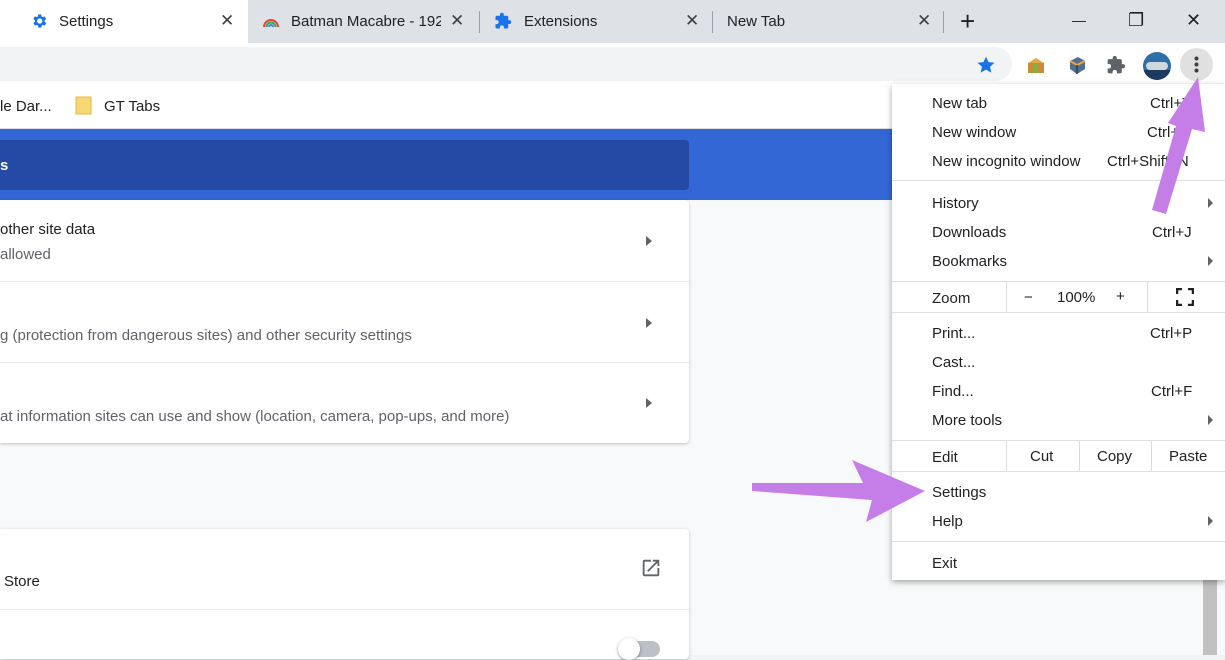 This screenshot has width=1225, height=660. Describe the element at coordinates (828, 21) in the screenshot. I see `tab-new-tab: New Tab ✕` at that location.